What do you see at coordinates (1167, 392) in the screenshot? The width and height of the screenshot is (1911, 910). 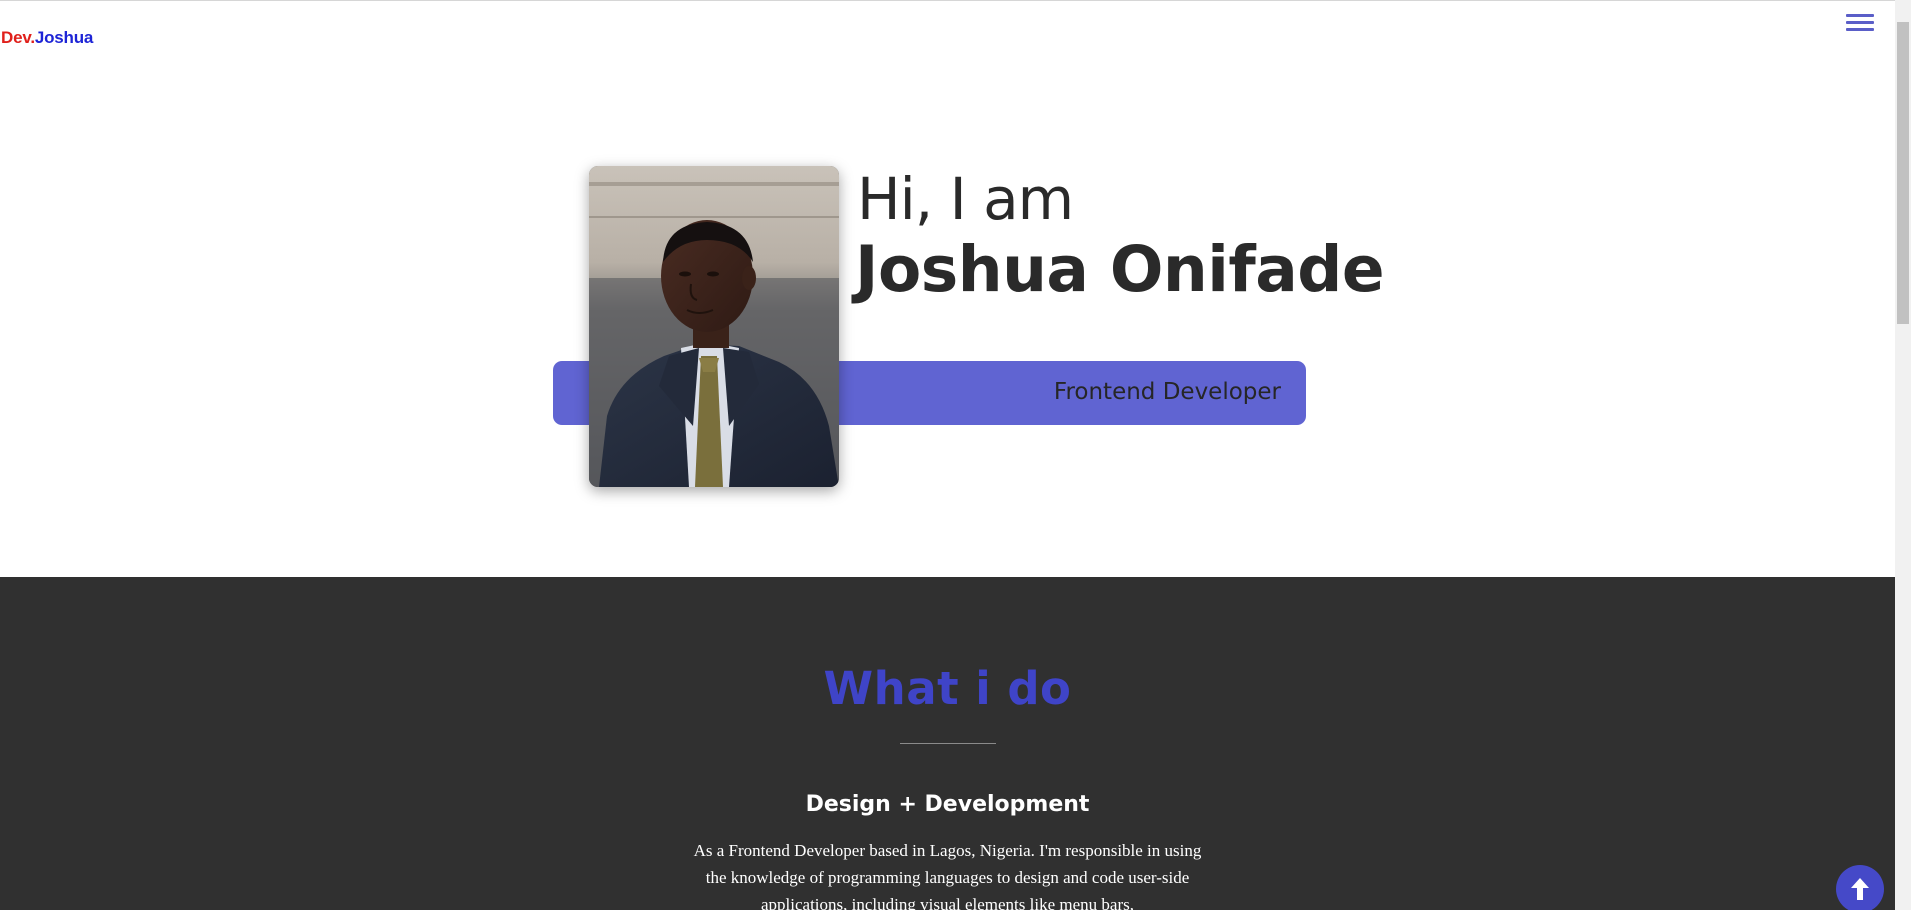 I see `role-text: Frontend Developer` at bounding box center [1167, 392].